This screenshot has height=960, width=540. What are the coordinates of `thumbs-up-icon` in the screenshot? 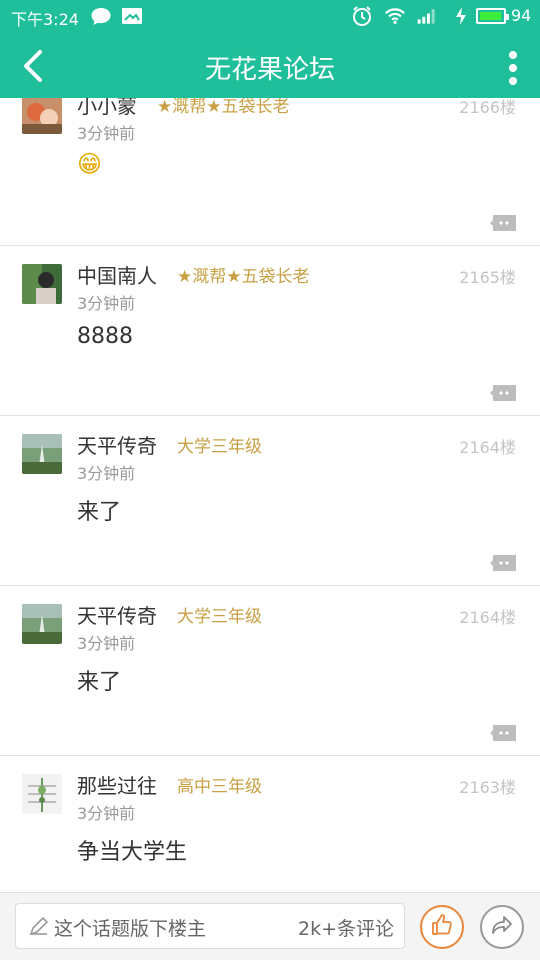 It's located at (442, 927).